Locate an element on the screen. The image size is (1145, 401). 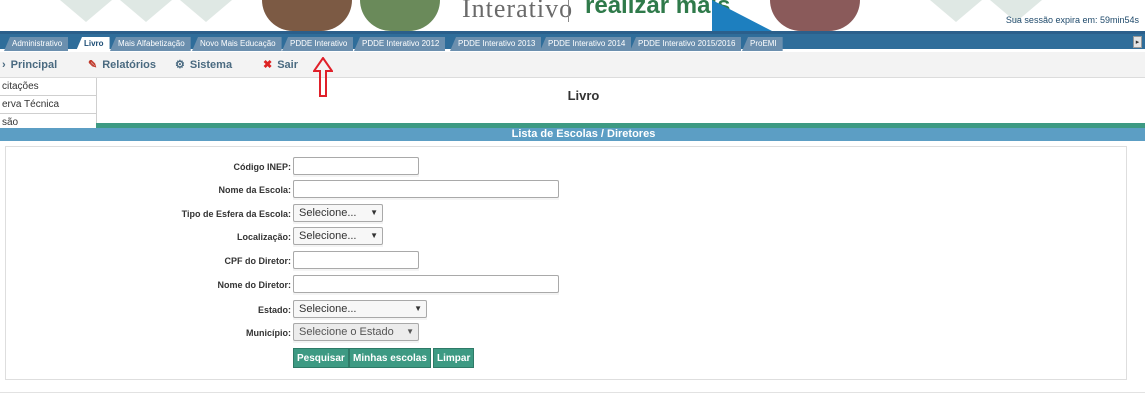
tab-pdde-interativo-2015-2016: PDDE Interativo 2015/2016 is located at coordinates (686, 44).